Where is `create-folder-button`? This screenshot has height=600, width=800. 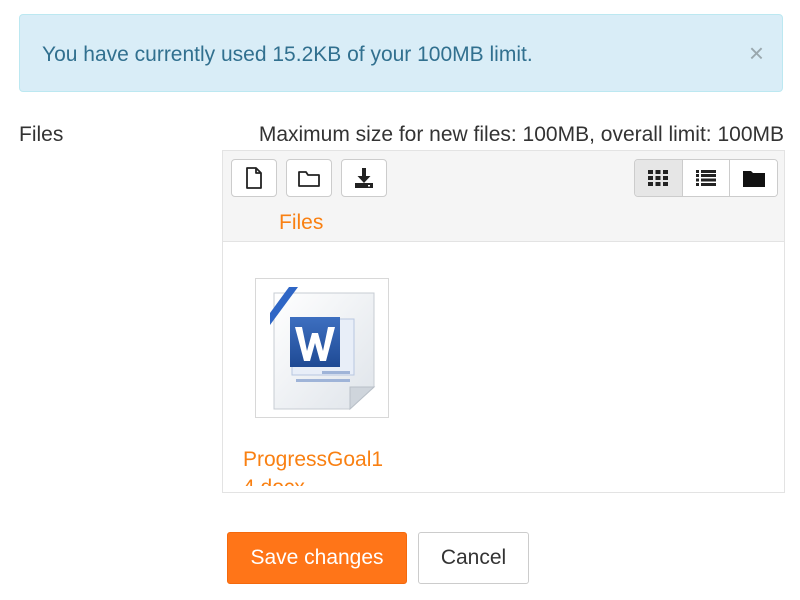 create-folder-button is located at coordinates (309, 178).